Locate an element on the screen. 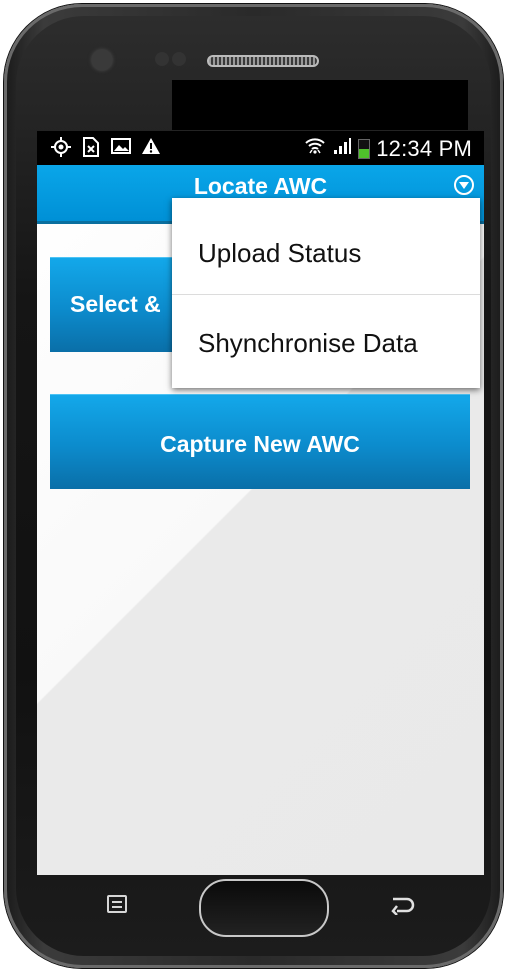 Image resolution: width=507 pixels, height=972 pixels. status-bar: 12:34 PM is located at coordinates (260, 148).